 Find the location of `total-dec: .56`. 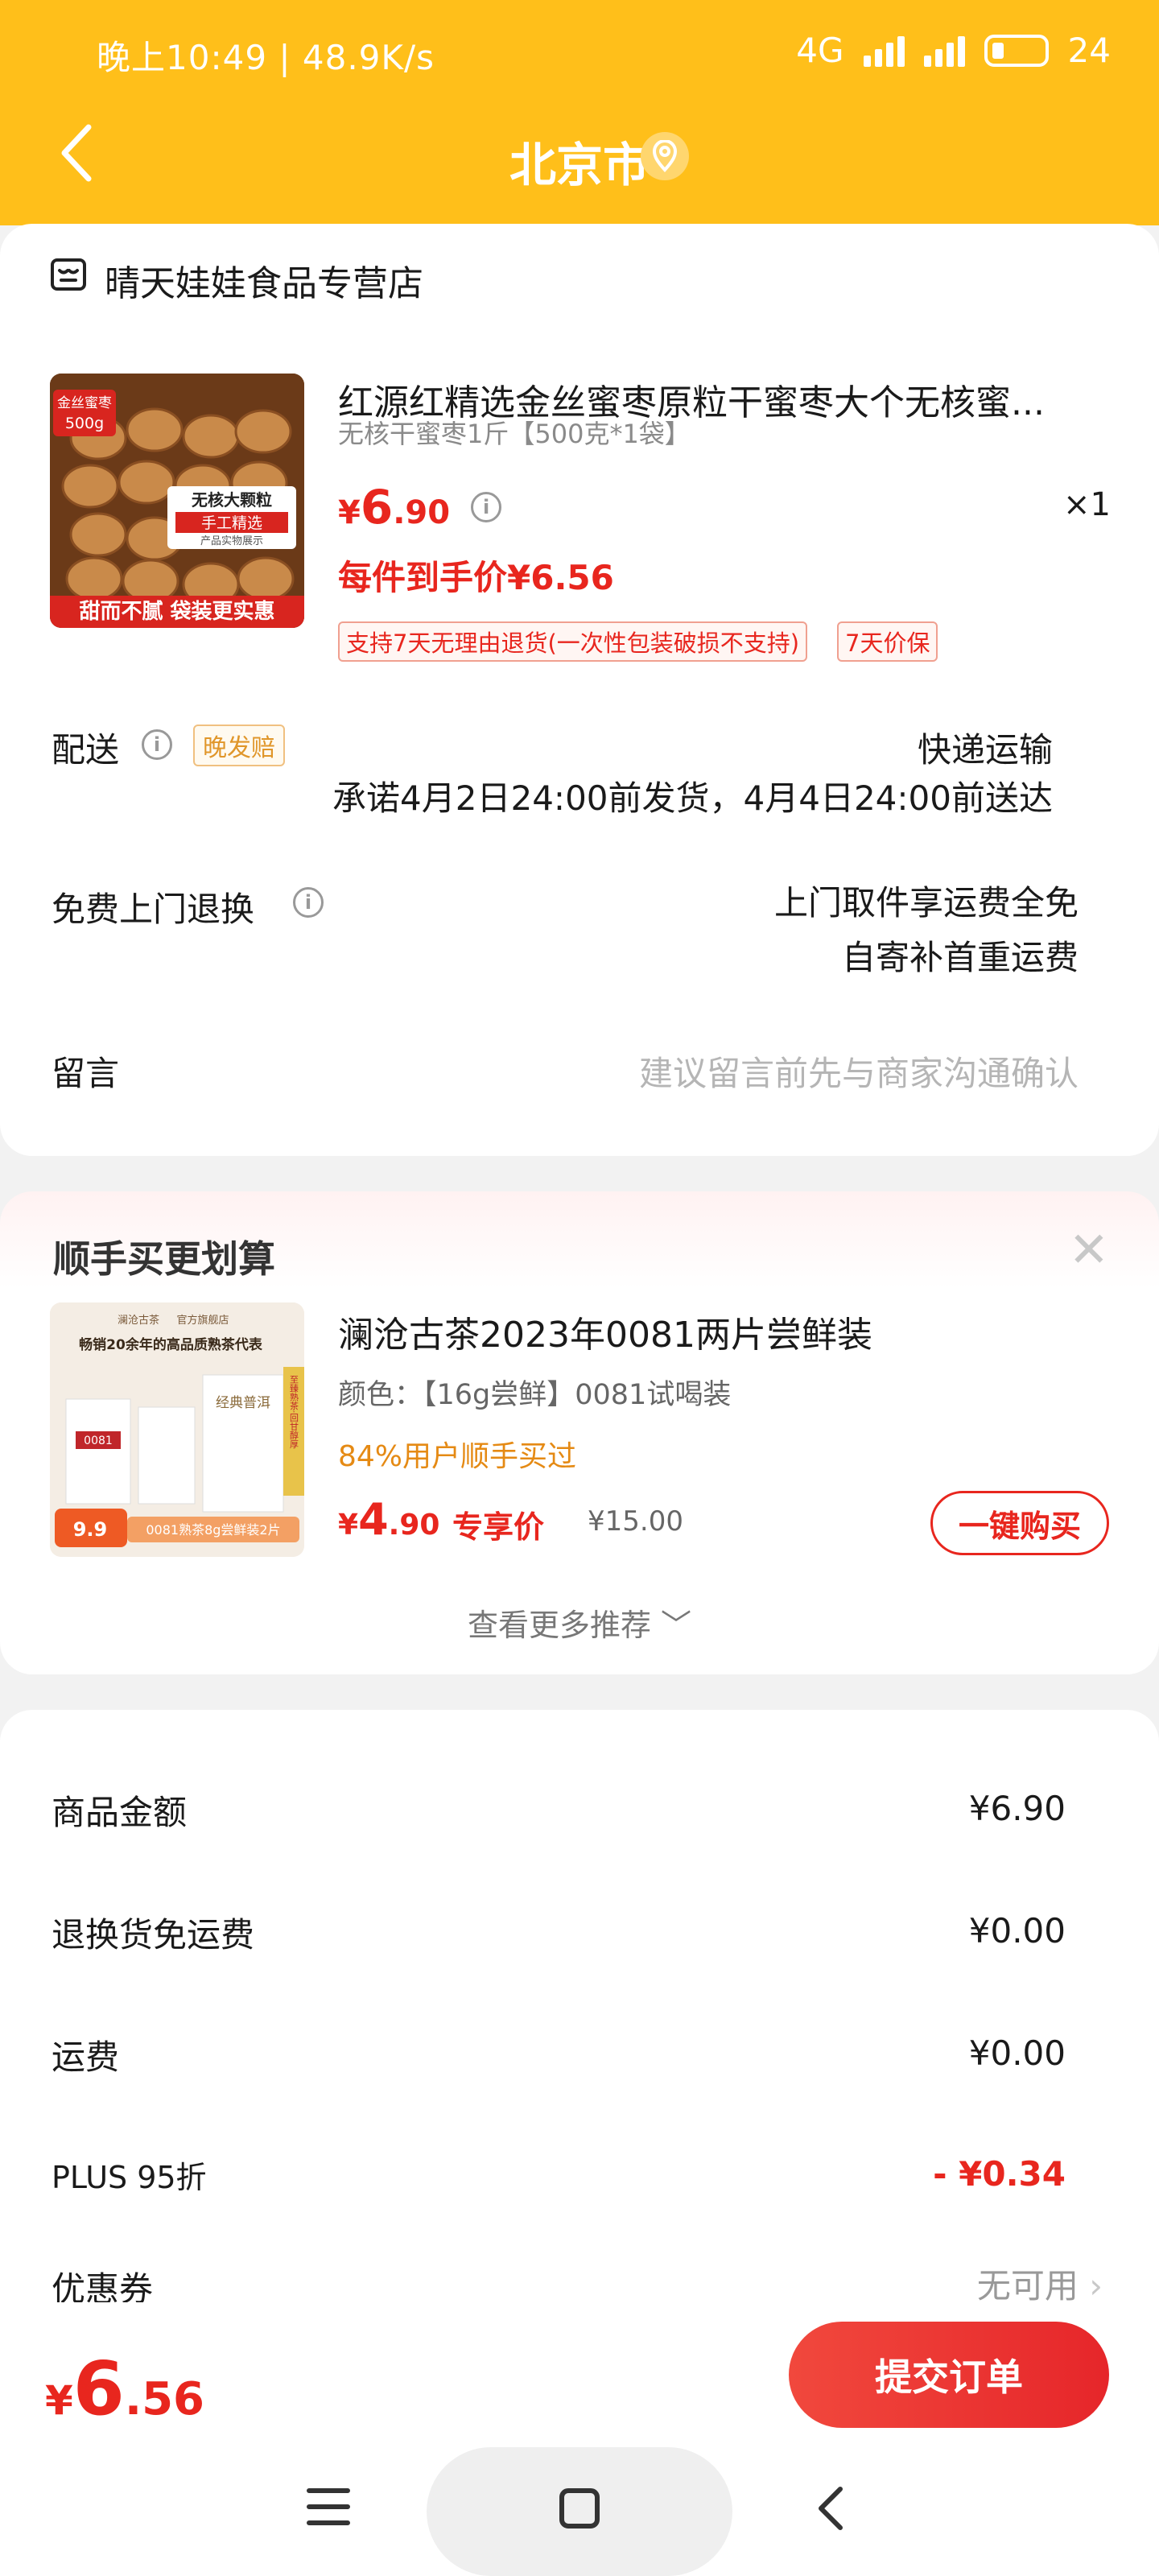

total-dec: .56 is located at coordinates (164, 2399).